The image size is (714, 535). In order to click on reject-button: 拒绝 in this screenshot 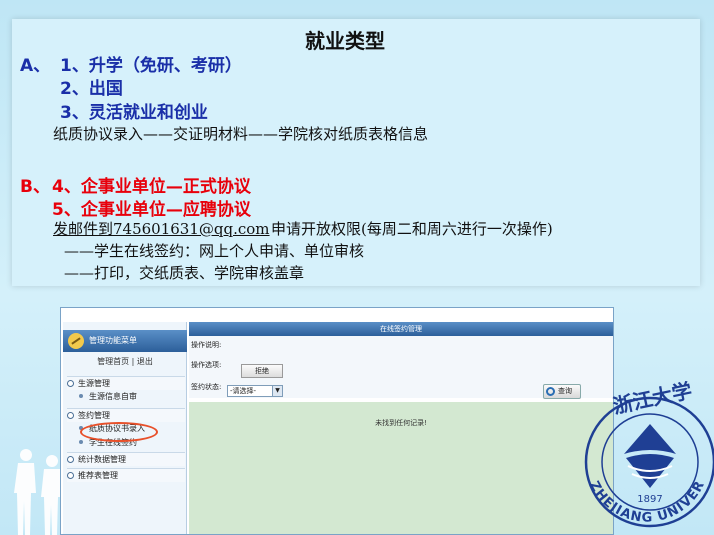, I will do `click(262, 371)`.